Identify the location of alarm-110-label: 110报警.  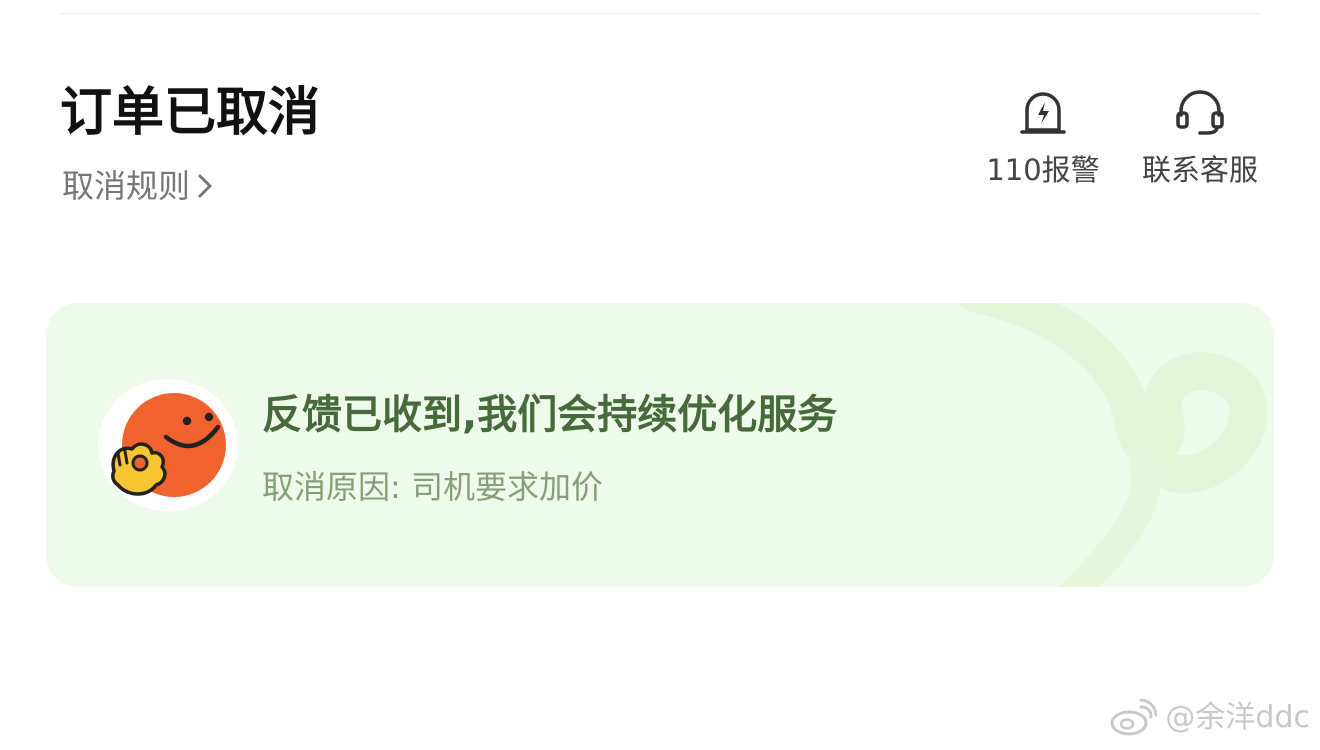
(1043, 170).